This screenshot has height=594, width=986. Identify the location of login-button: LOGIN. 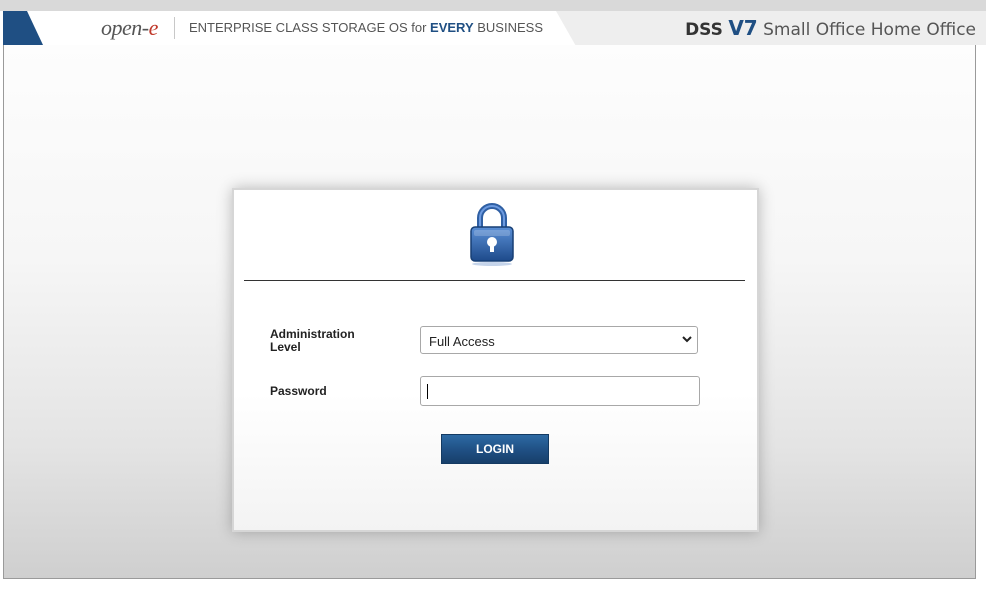
(495, 449).